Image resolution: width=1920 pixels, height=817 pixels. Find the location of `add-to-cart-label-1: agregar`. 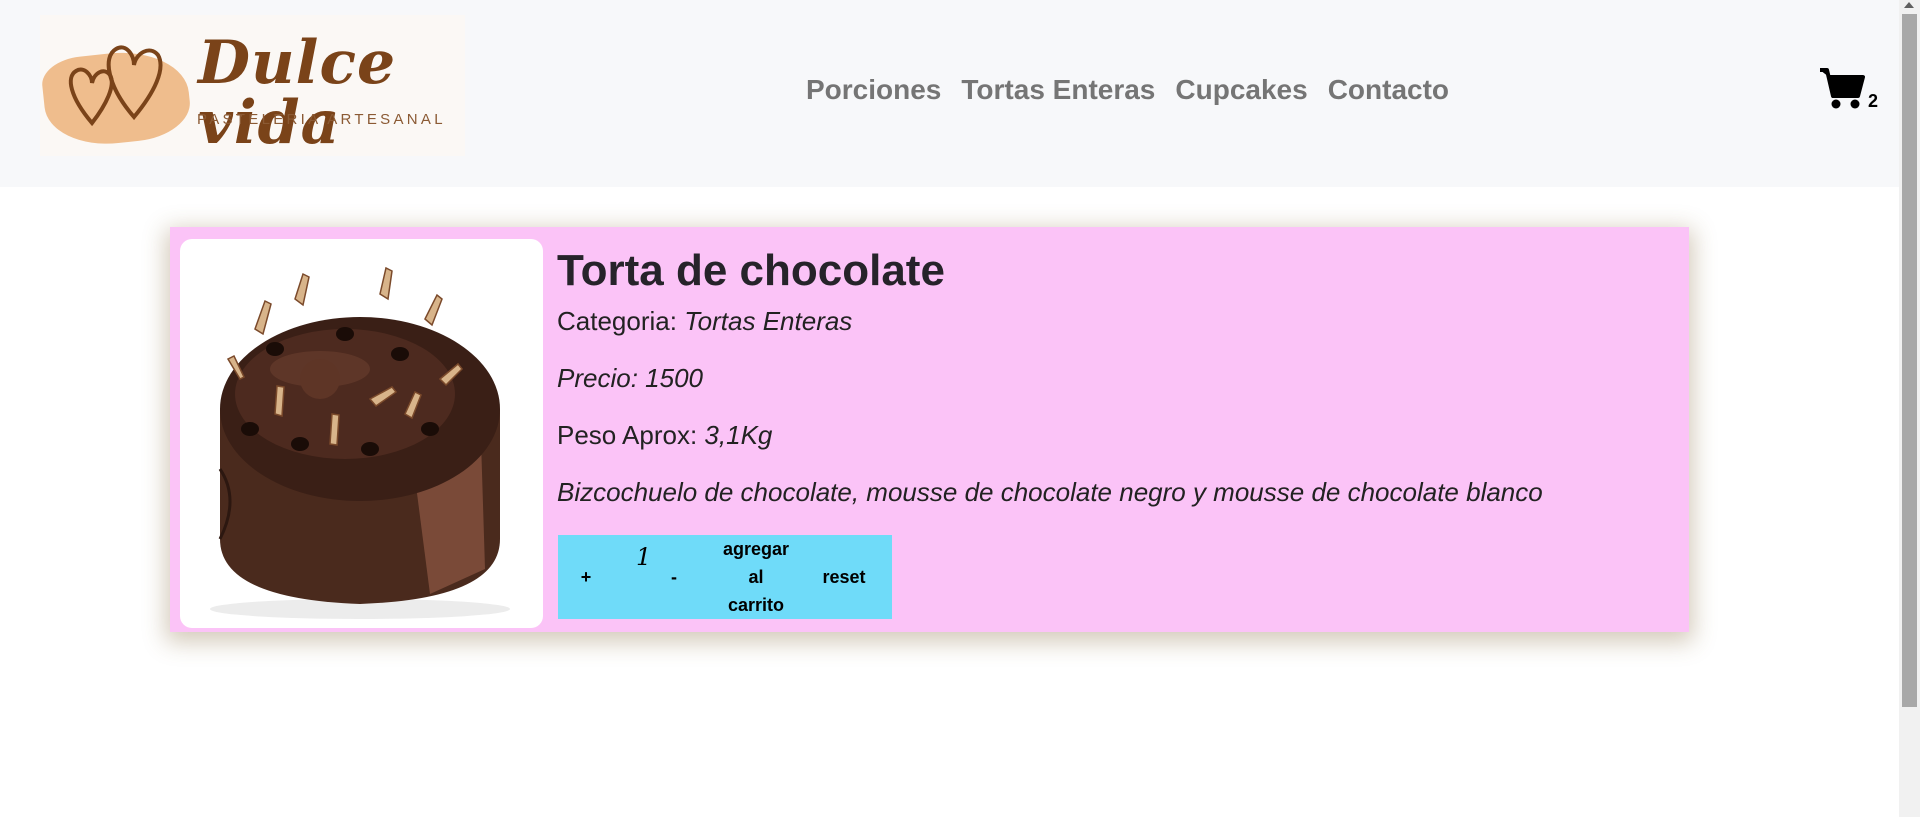

add-to-cart-label-1: agregar is located at coordinates (756, 549).